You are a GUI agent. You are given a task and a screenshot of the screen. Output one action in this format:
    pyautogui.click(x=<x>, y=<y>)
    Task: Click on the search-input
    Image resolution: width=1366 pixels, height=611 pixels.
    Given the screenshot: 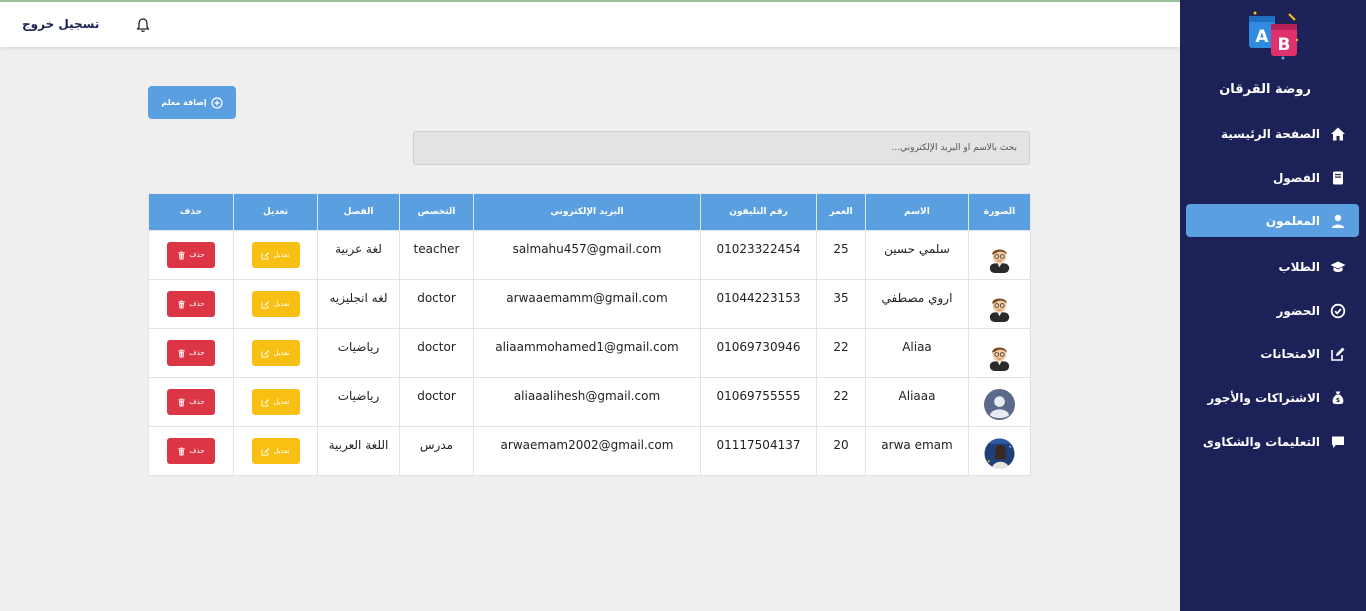 What is the action you would take?
    pyautogui.click(x=721, y=148)
    